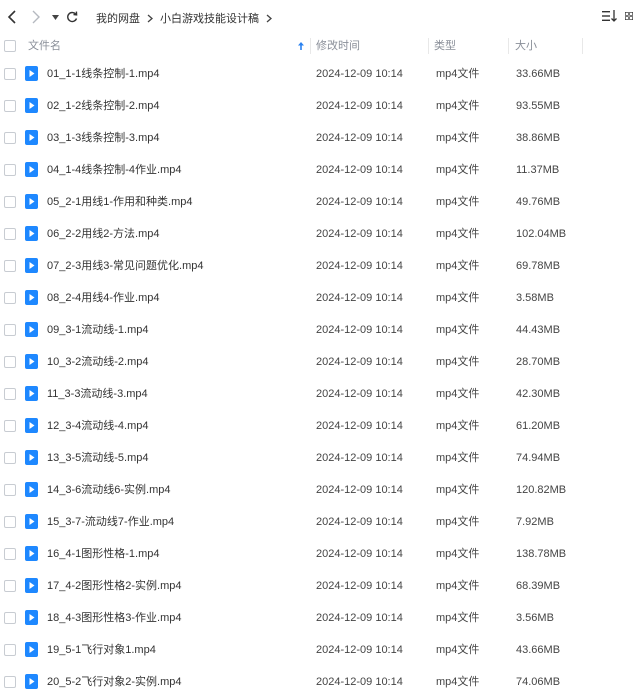 The image size is (633, 690). What do you see at coordinates (125, 266) in the screenshot?
I see `file-name: 07_2-3用线3-常见问题优化.mp4` at bounding box center [125, 266].